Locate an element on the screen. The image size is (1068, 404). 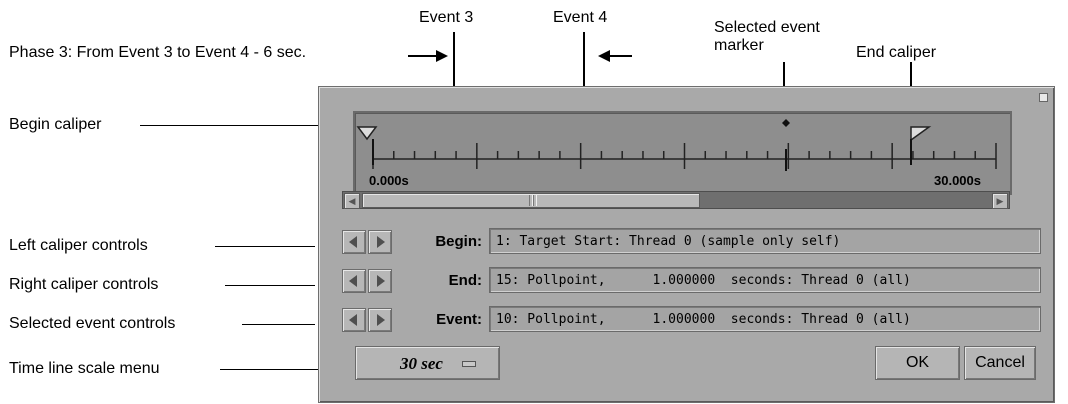
event-controls-leader is located at coordinates (278, 324).